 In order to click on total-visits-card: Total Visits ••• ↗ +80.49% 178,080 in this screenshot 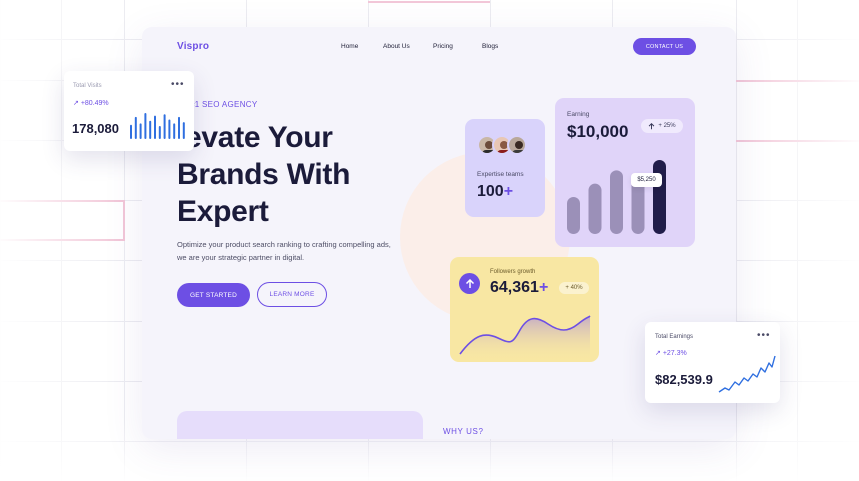, I will do `click(129, 111)`.